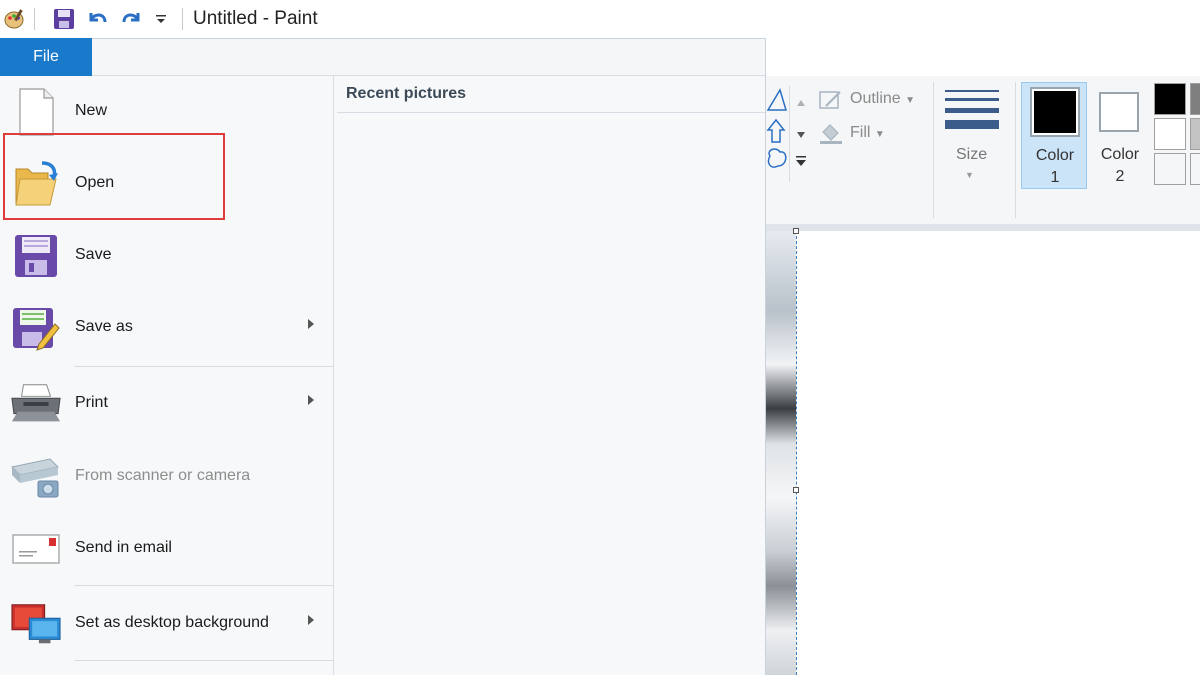 The width and height of the screenshot is (1200, 675). I want to click on menu-item-label: New, so click(91, 110).